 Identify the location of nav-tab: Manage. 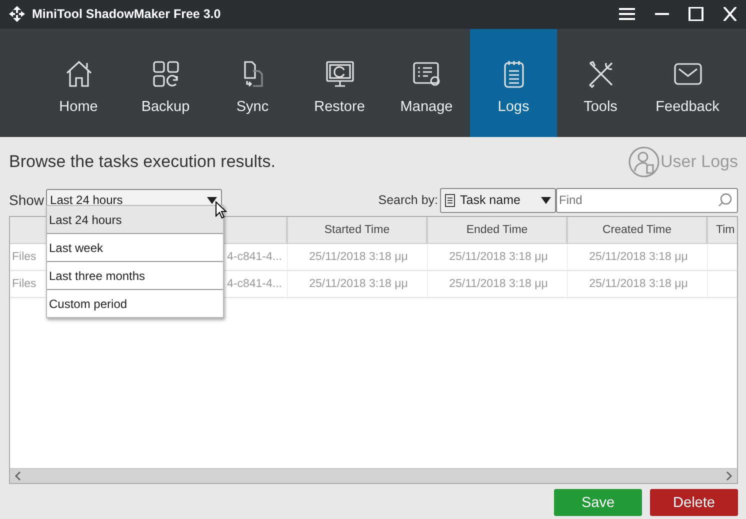
(426, 82).